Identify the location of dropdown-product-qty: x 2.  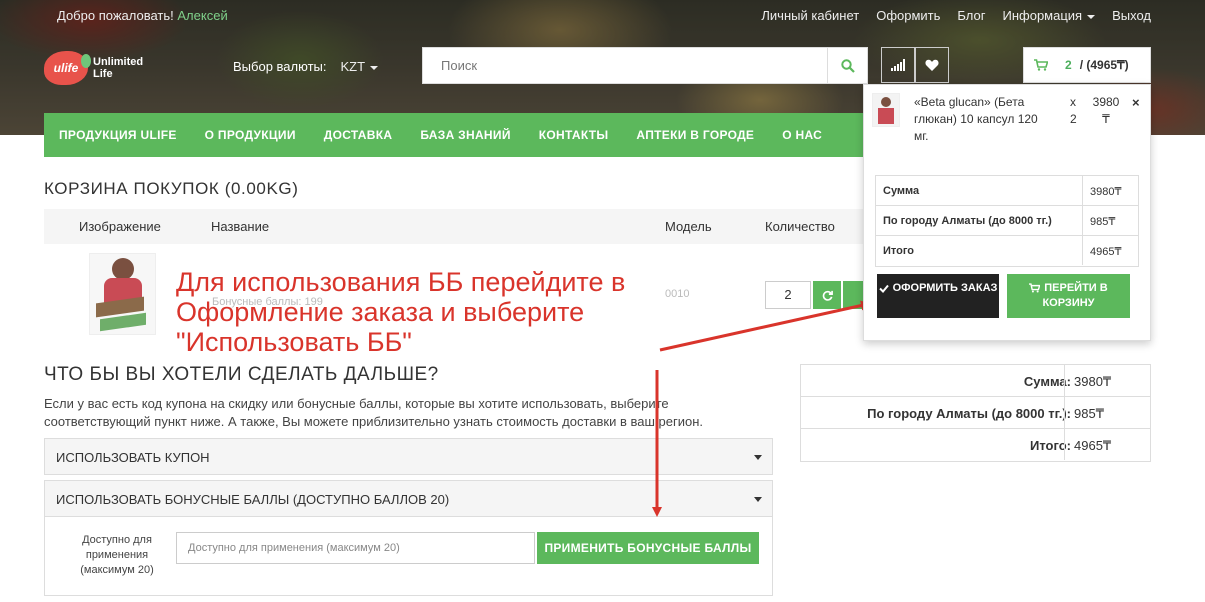
(1073, 110).